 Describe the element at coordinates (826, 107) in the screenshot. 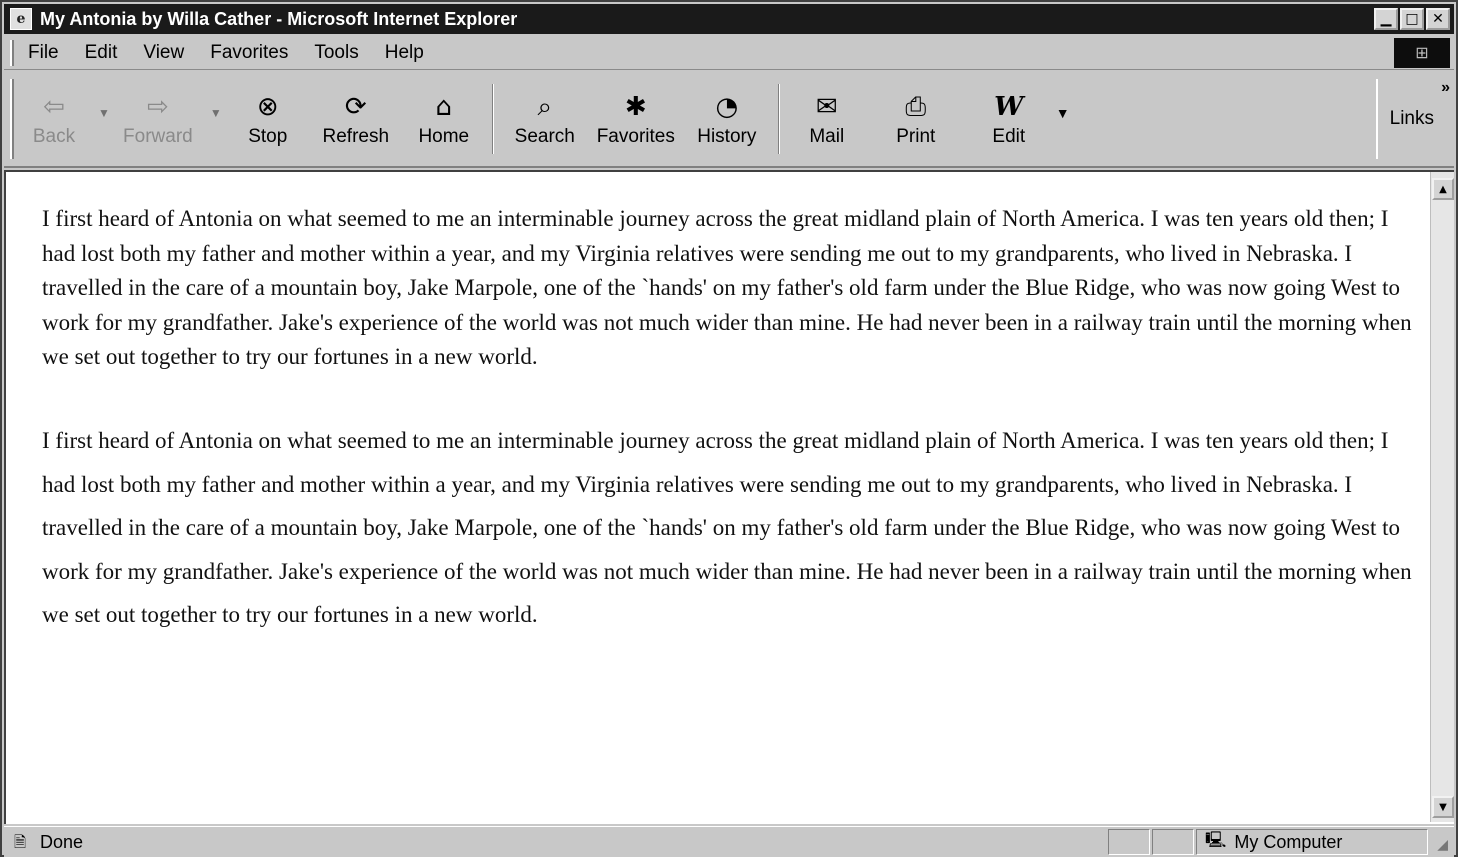

I see `mail-icon: ✉` at that location.